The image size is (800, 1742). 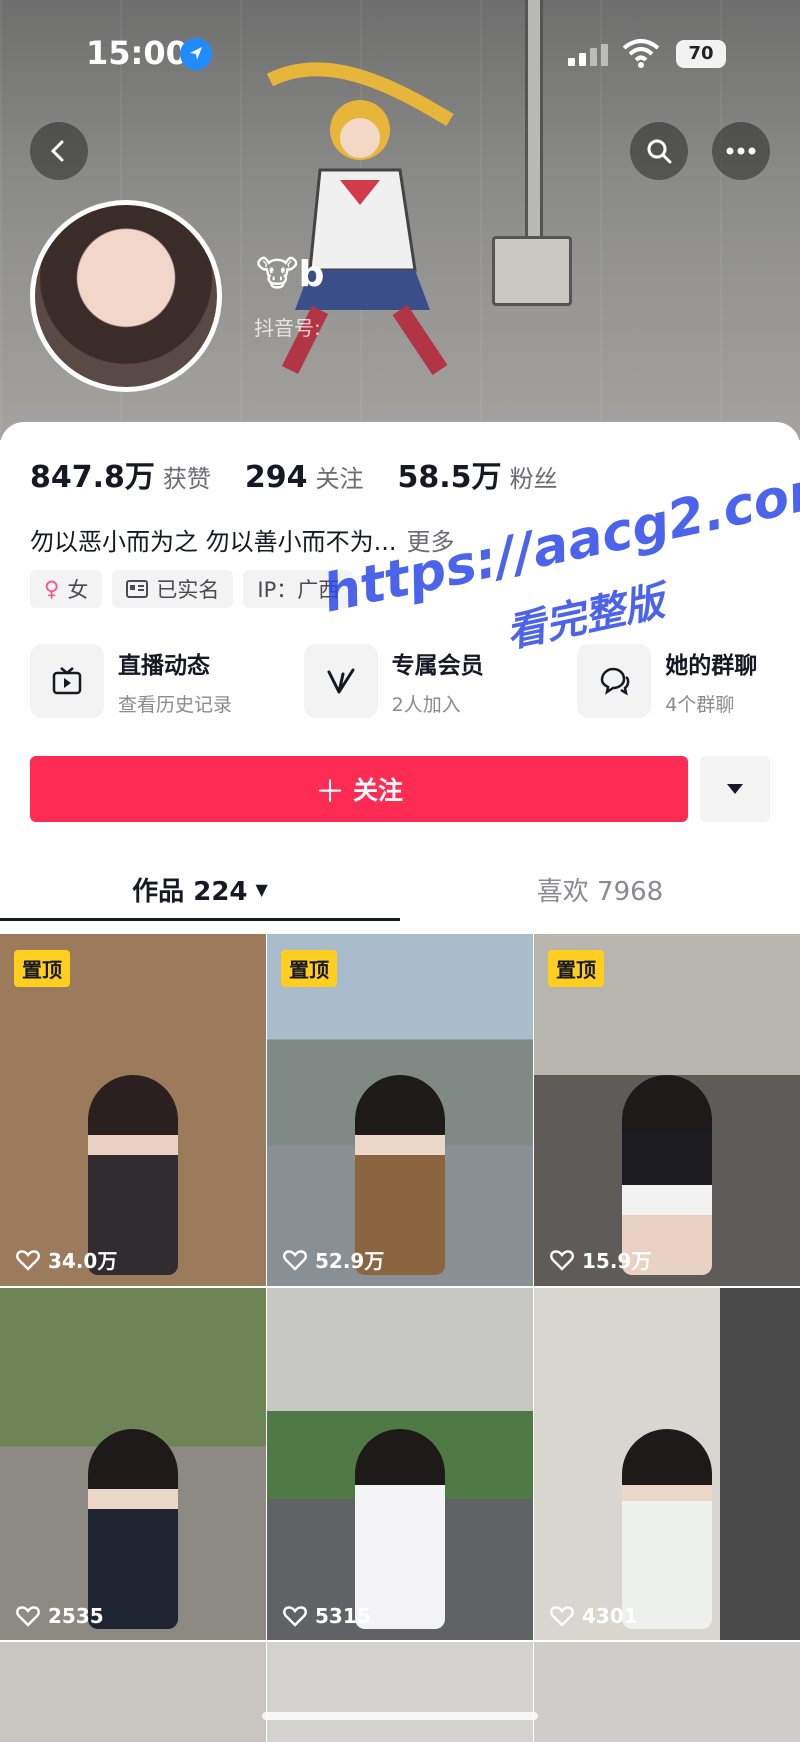 I want to click on banner-illustration-box, so click(x=532, y=271).